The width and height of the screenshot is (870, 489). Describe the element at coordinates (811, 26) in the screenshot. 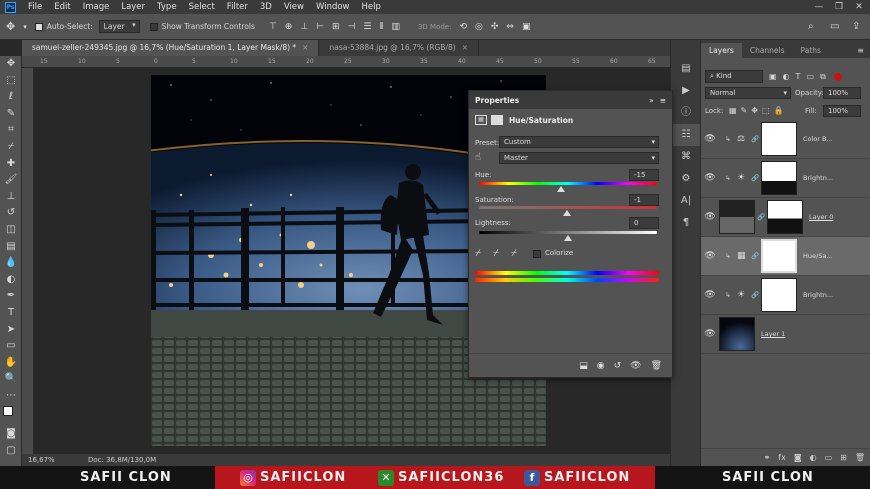

I see `search-icon: ⌕` at that location.